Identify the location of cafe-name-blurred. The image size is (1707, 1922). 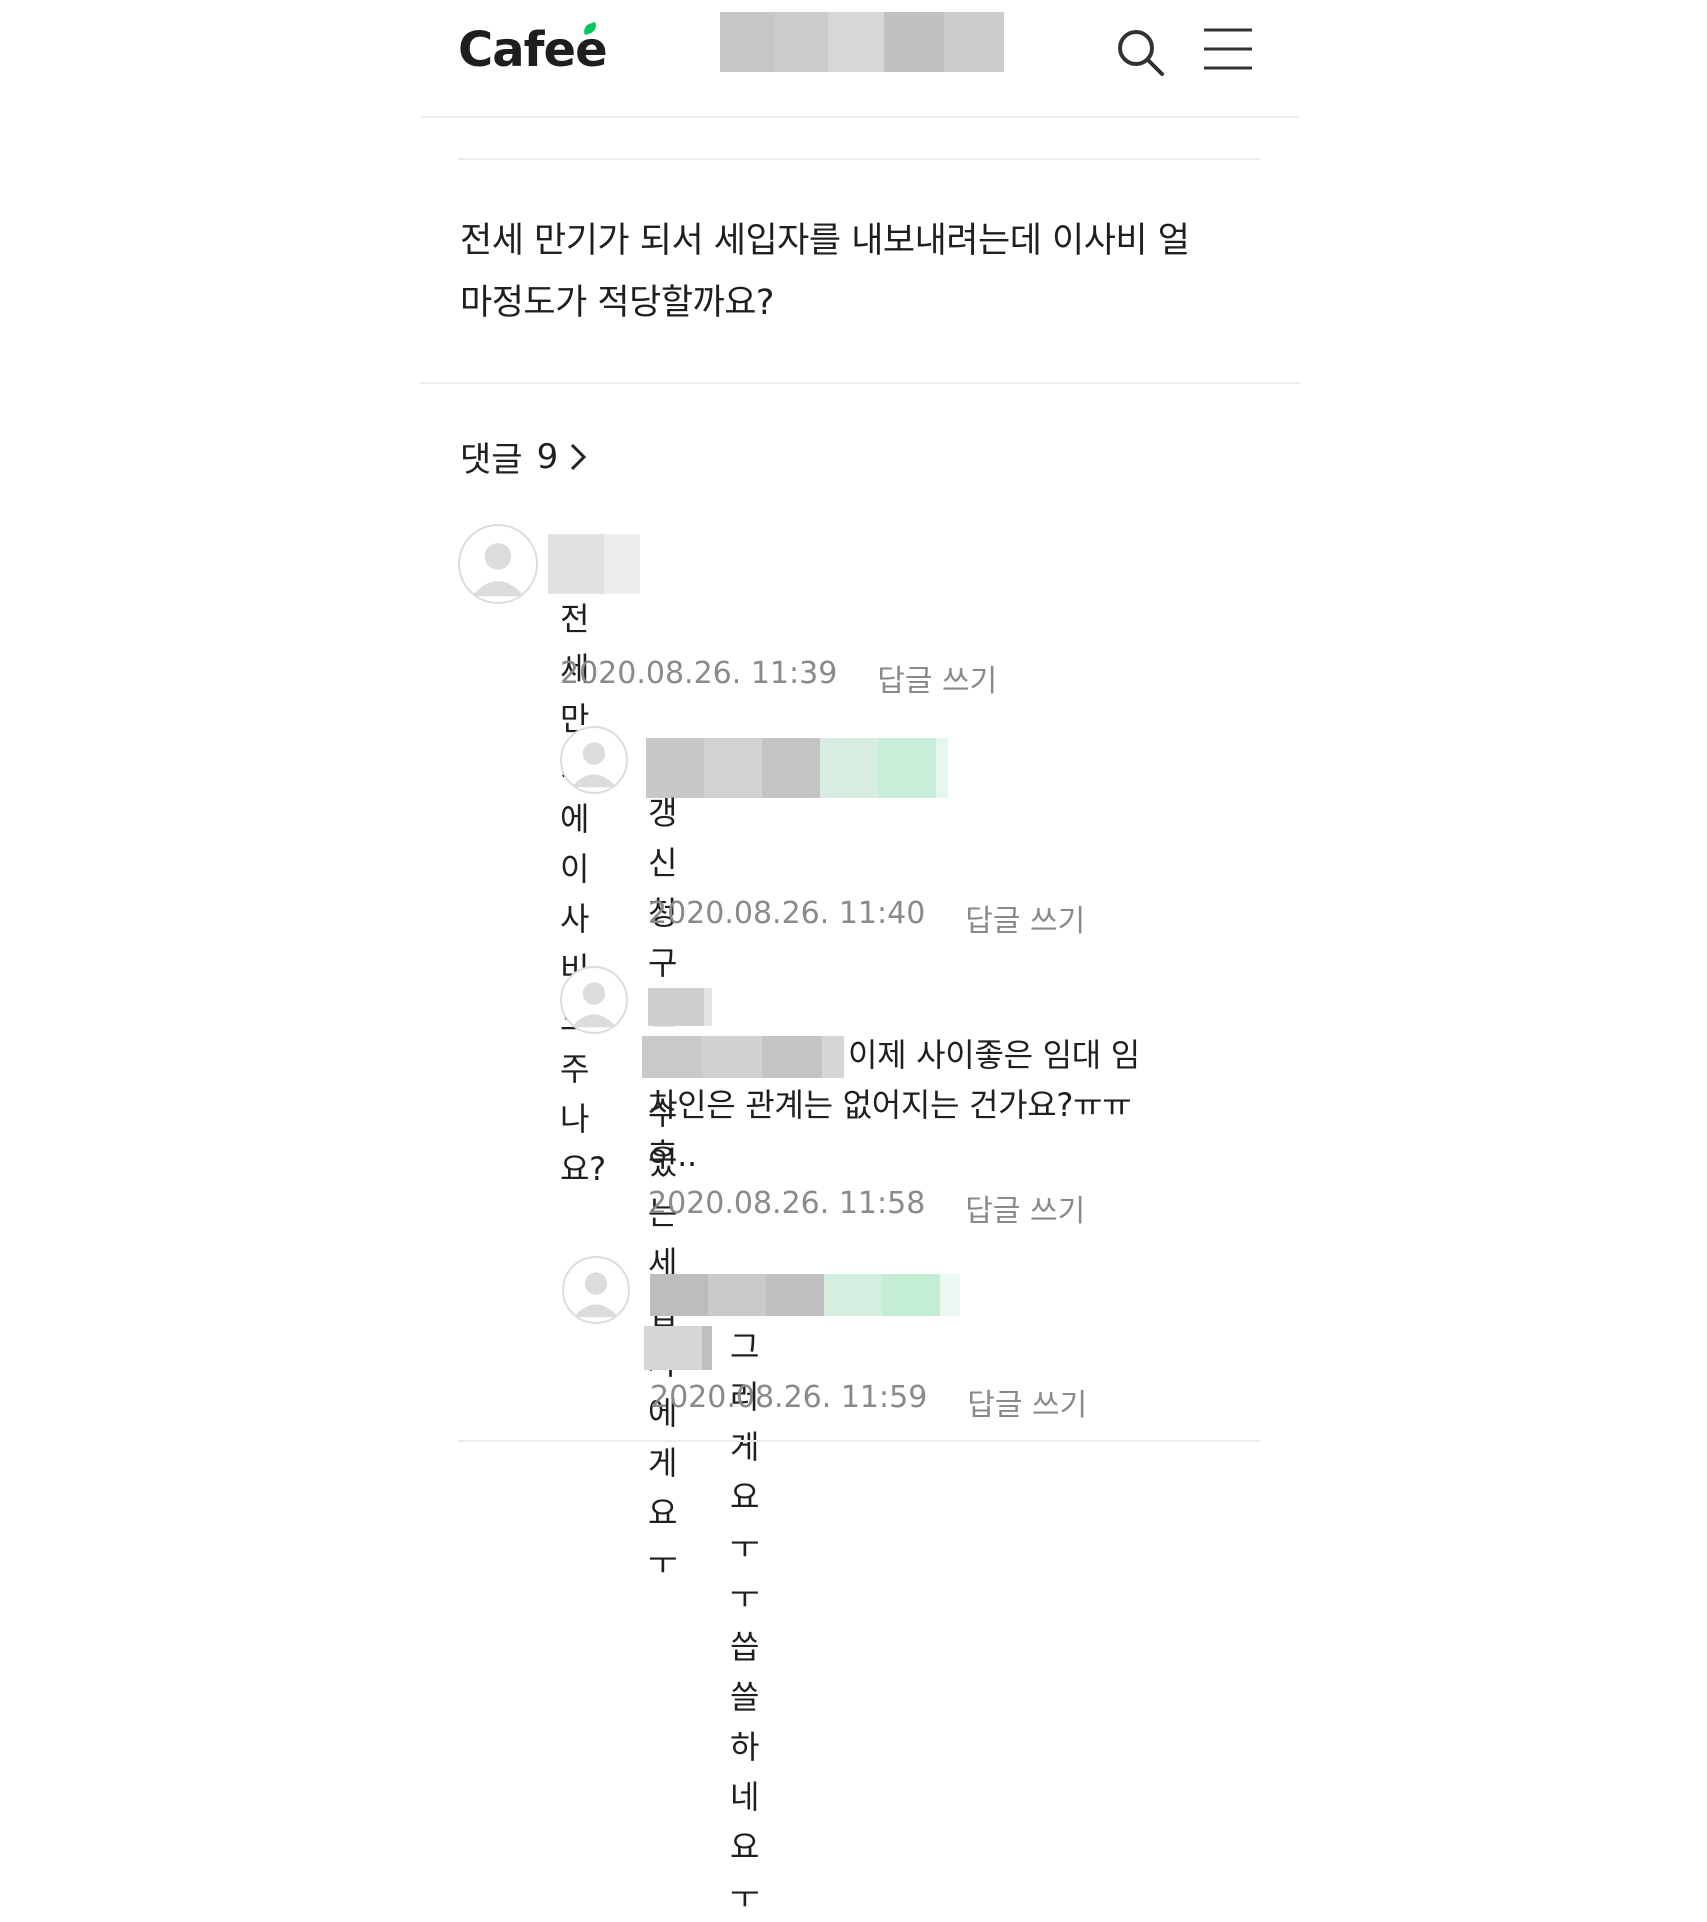
(862, 42).